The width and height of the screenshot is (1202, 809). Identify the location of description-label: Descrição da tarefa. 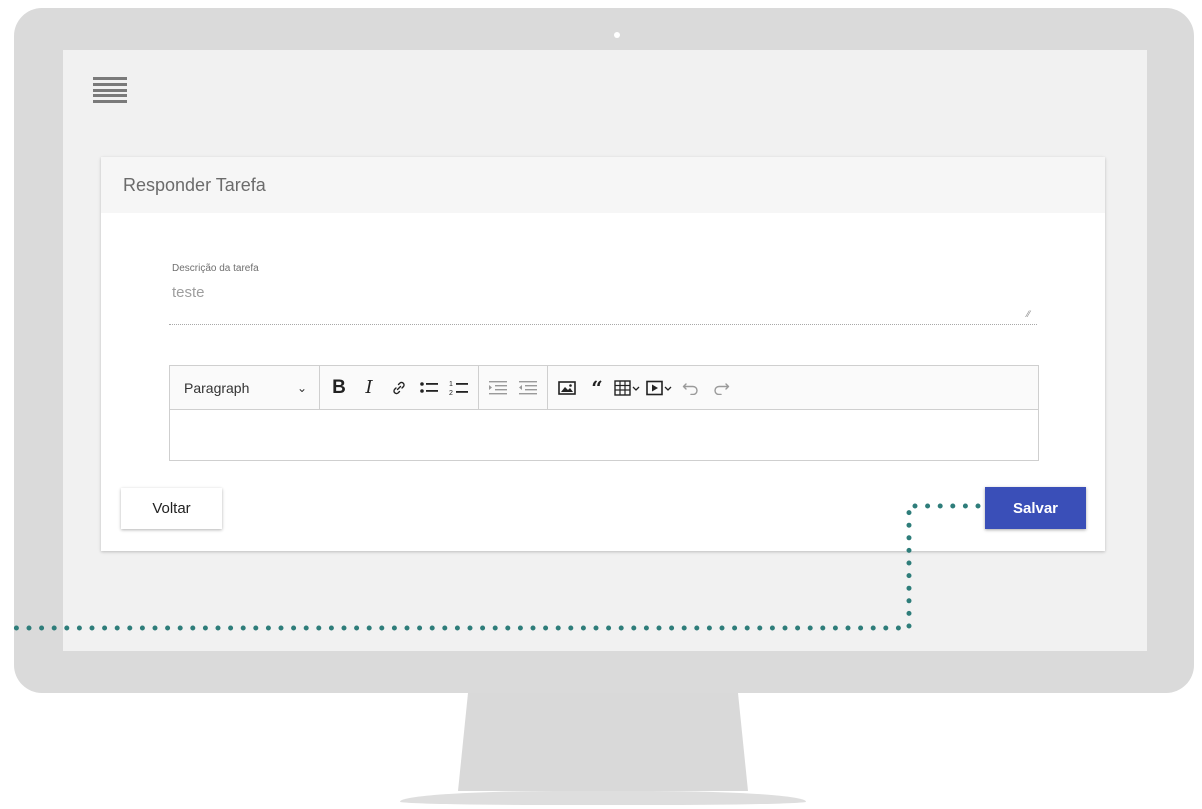
(215, 268).